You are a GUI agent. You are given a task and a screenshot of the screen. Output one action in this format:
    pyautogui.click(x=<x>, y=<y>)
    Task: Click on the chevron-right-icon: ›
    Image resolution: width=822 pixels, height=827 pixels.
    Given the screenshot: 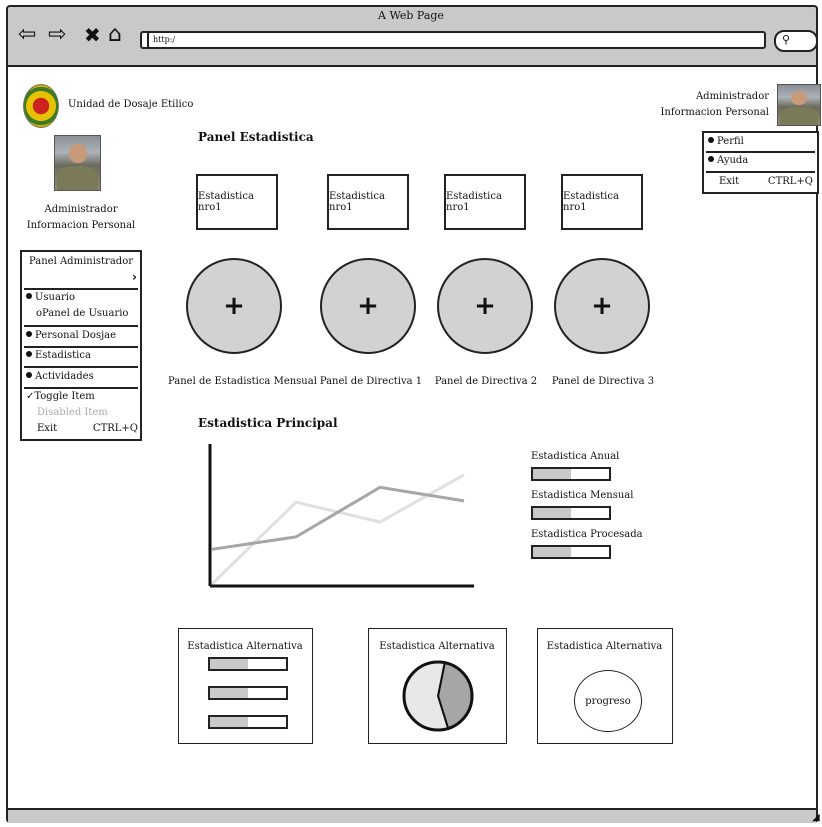 What is the action you would take?
    pyautogui.click(x=134, y=277)
    